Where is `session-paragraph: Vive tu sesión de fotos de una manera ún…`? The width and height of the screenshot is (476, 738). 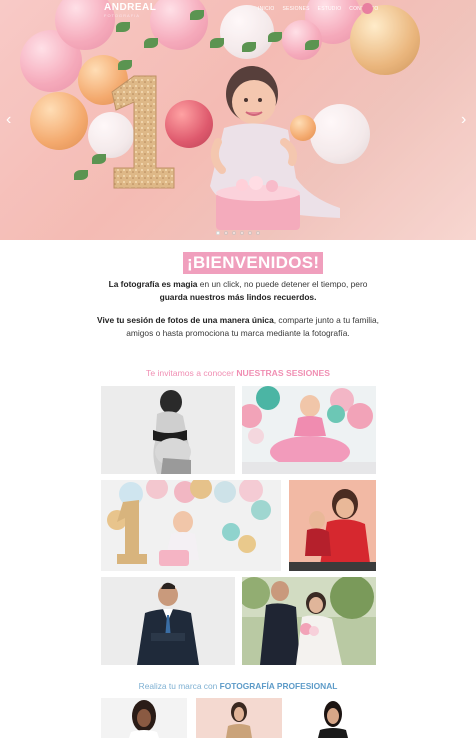 session-paragraph: Vive tu sesión de fotos de una manera ún… is located at coordinates (238, 326).